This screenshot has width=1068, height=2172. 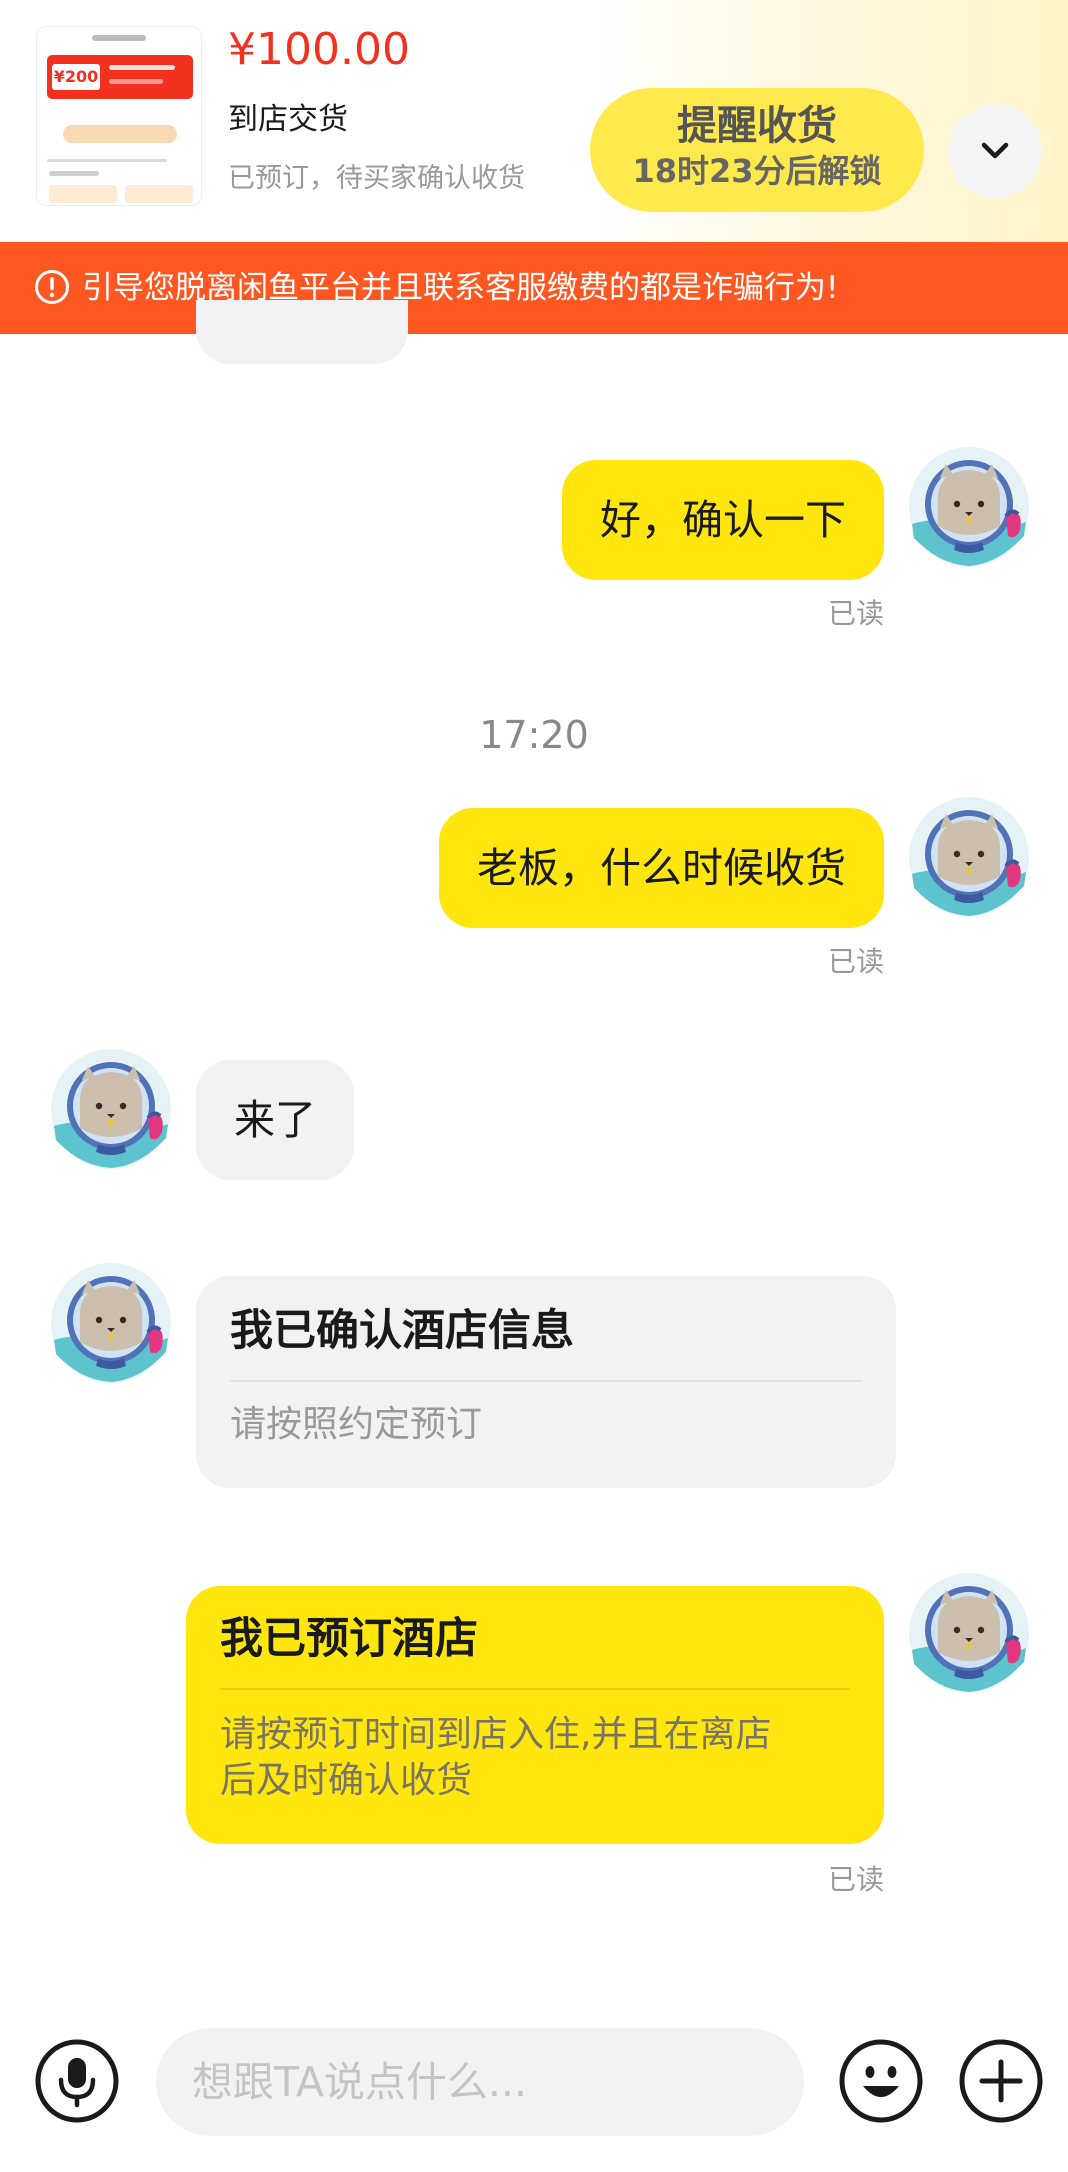 I want to click on message-incoming: 来了, so click(x=275, y=1120).